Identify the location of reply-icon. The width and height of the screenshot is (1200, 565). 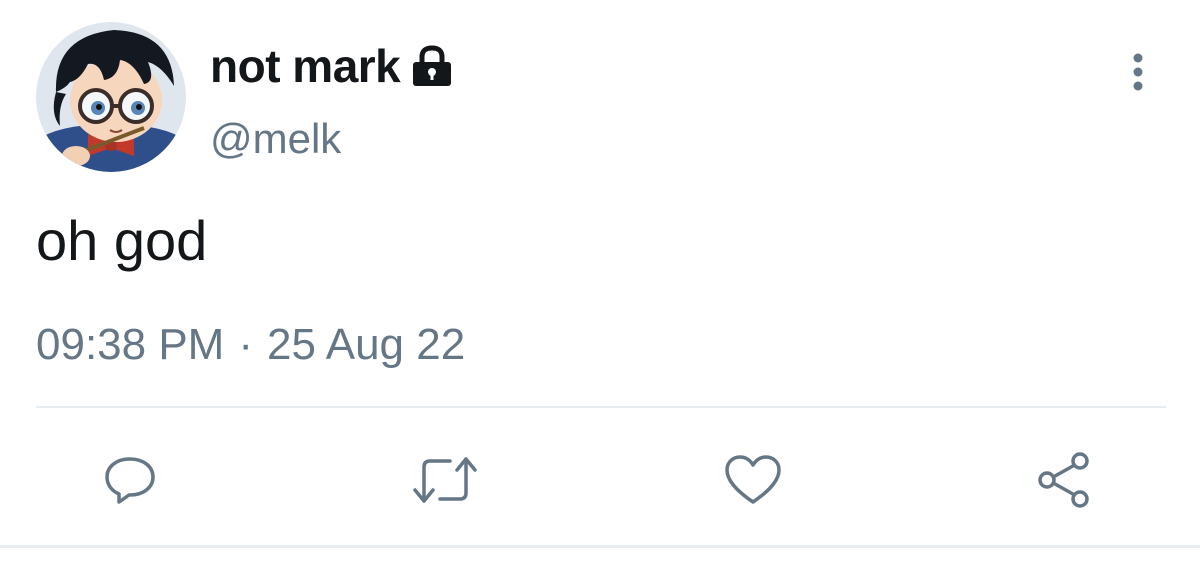
(130, 480).